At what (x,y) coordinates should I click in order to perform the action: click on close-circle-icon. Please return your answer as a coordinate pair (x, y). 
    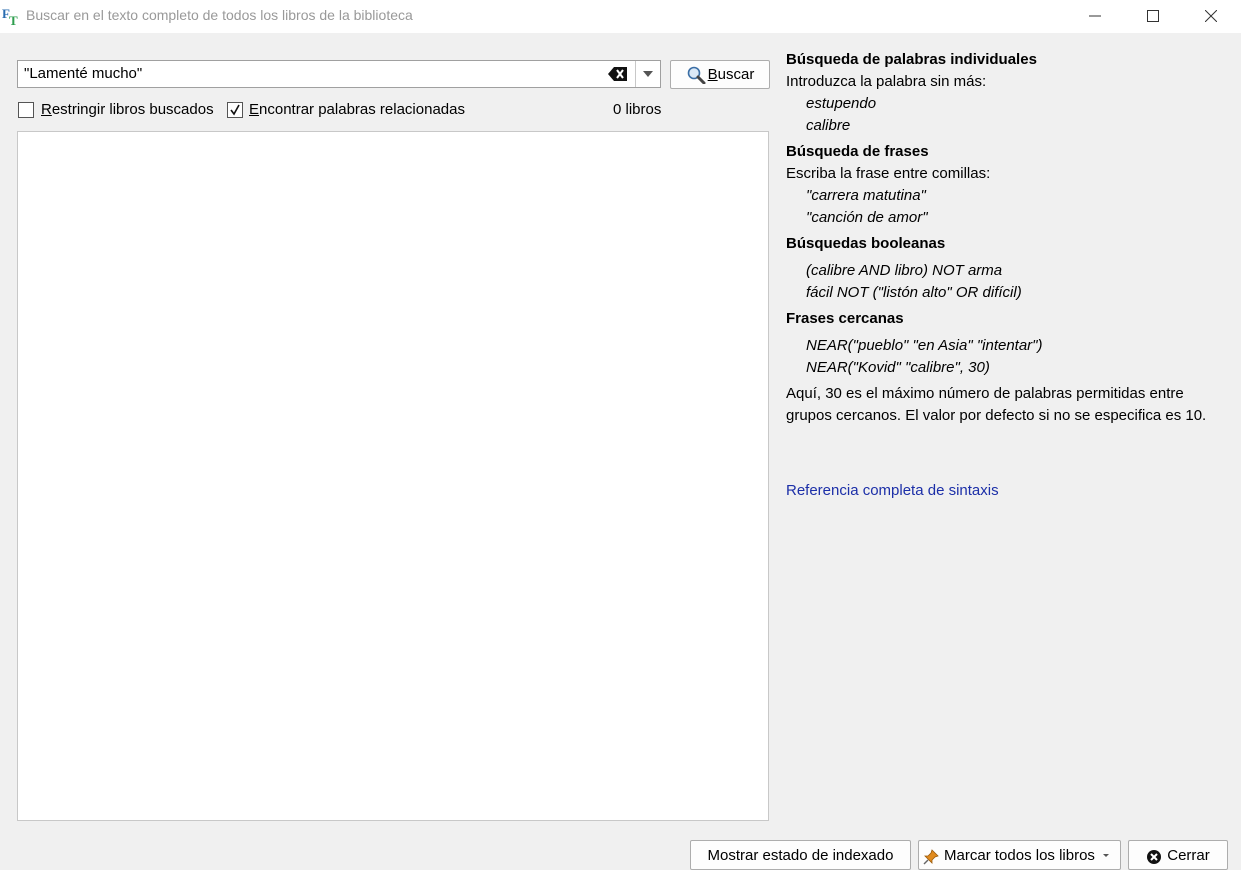
    Looking at the image, I should click on (1154, 857).